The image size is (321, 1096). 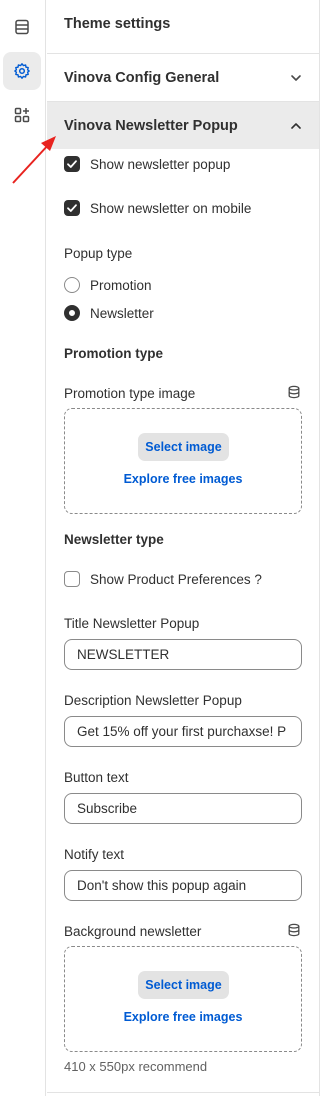 What do you see at coordinates (72, 313) in the screenshot?
I see `radio-selected` at bounding box center [72, 313].